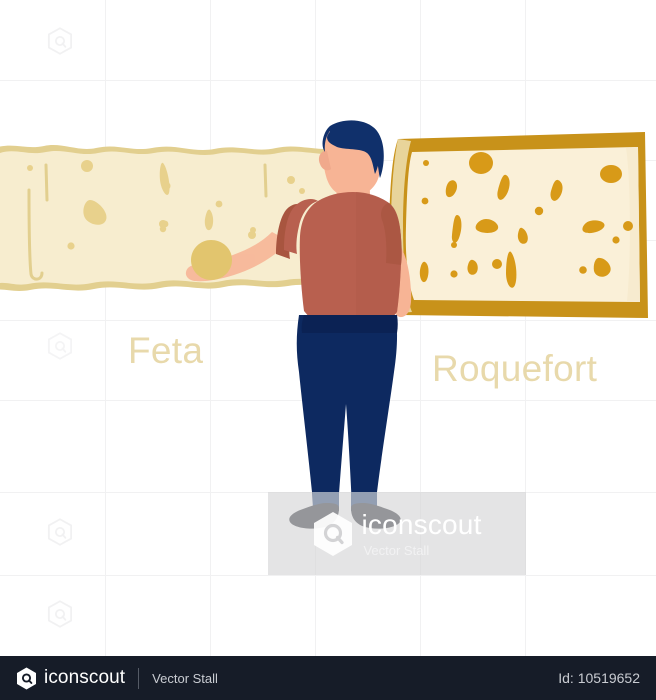 Image resolution: width=656 pixels, height=700 pixels. Describe the element at coordinates (328, 678) in the screenshot. I see `footer-bar: iconscout Vector Stall Id: 10519652` at that location.